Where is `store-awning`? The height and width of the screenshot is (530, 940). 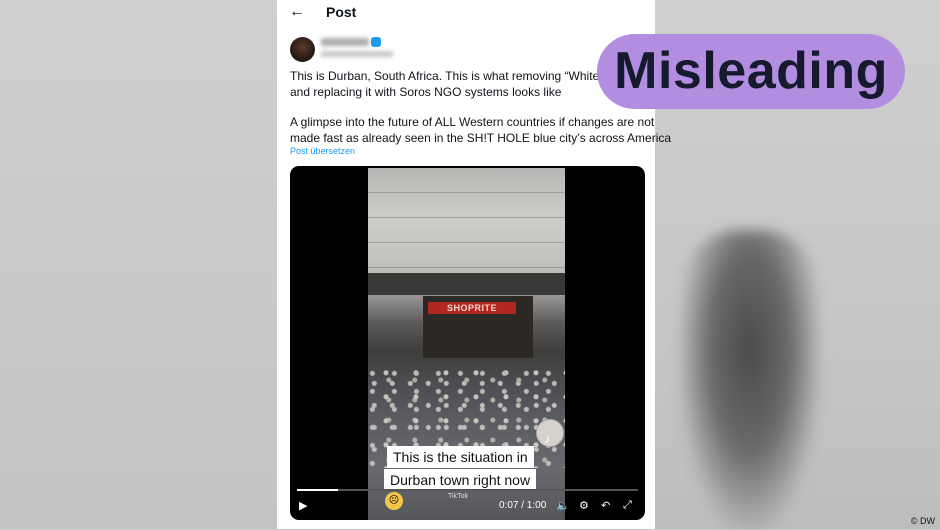 store-awning is located at coordinates (466, 284).